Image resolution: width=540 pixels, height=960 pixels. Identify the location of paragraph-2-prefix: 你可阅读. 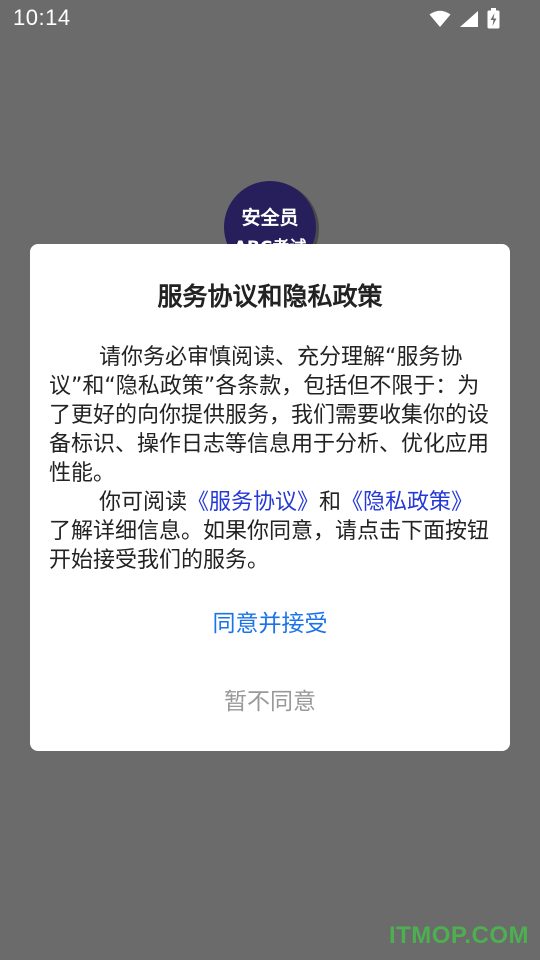
(143, 502).